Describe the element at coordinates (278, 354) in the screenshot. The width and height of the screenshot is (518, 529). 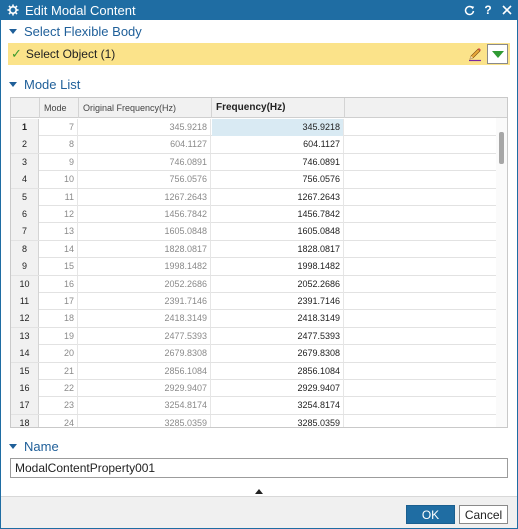
I see `frequency-cell: 2679.8308` at that location.